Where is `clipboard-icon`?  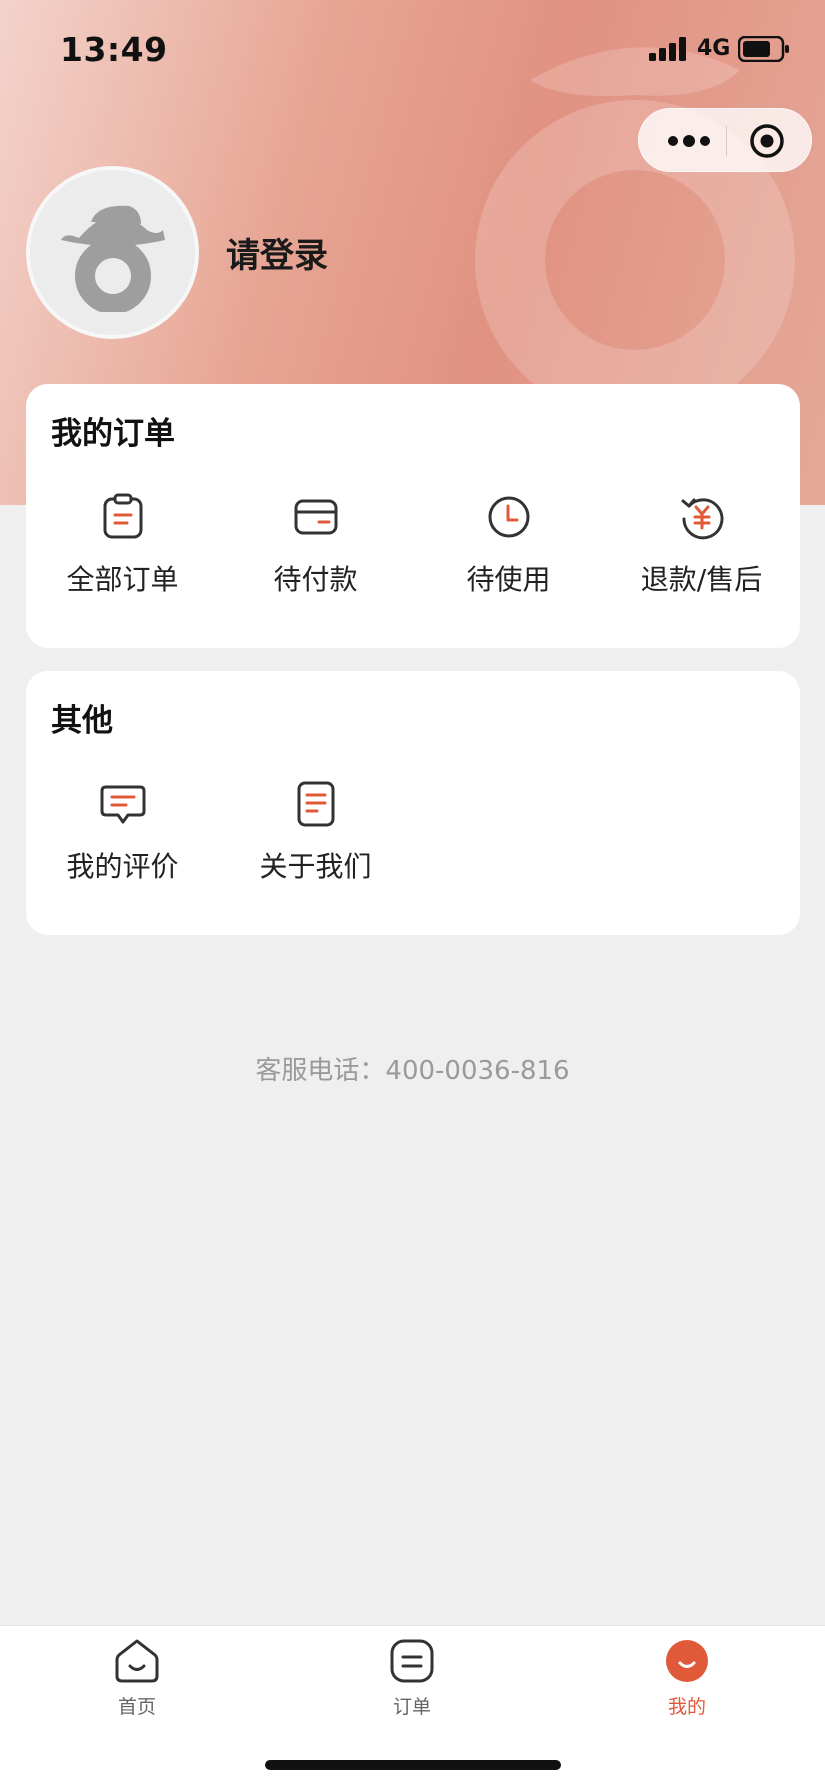
clipboard-icon is located at coordinates (122, 516).